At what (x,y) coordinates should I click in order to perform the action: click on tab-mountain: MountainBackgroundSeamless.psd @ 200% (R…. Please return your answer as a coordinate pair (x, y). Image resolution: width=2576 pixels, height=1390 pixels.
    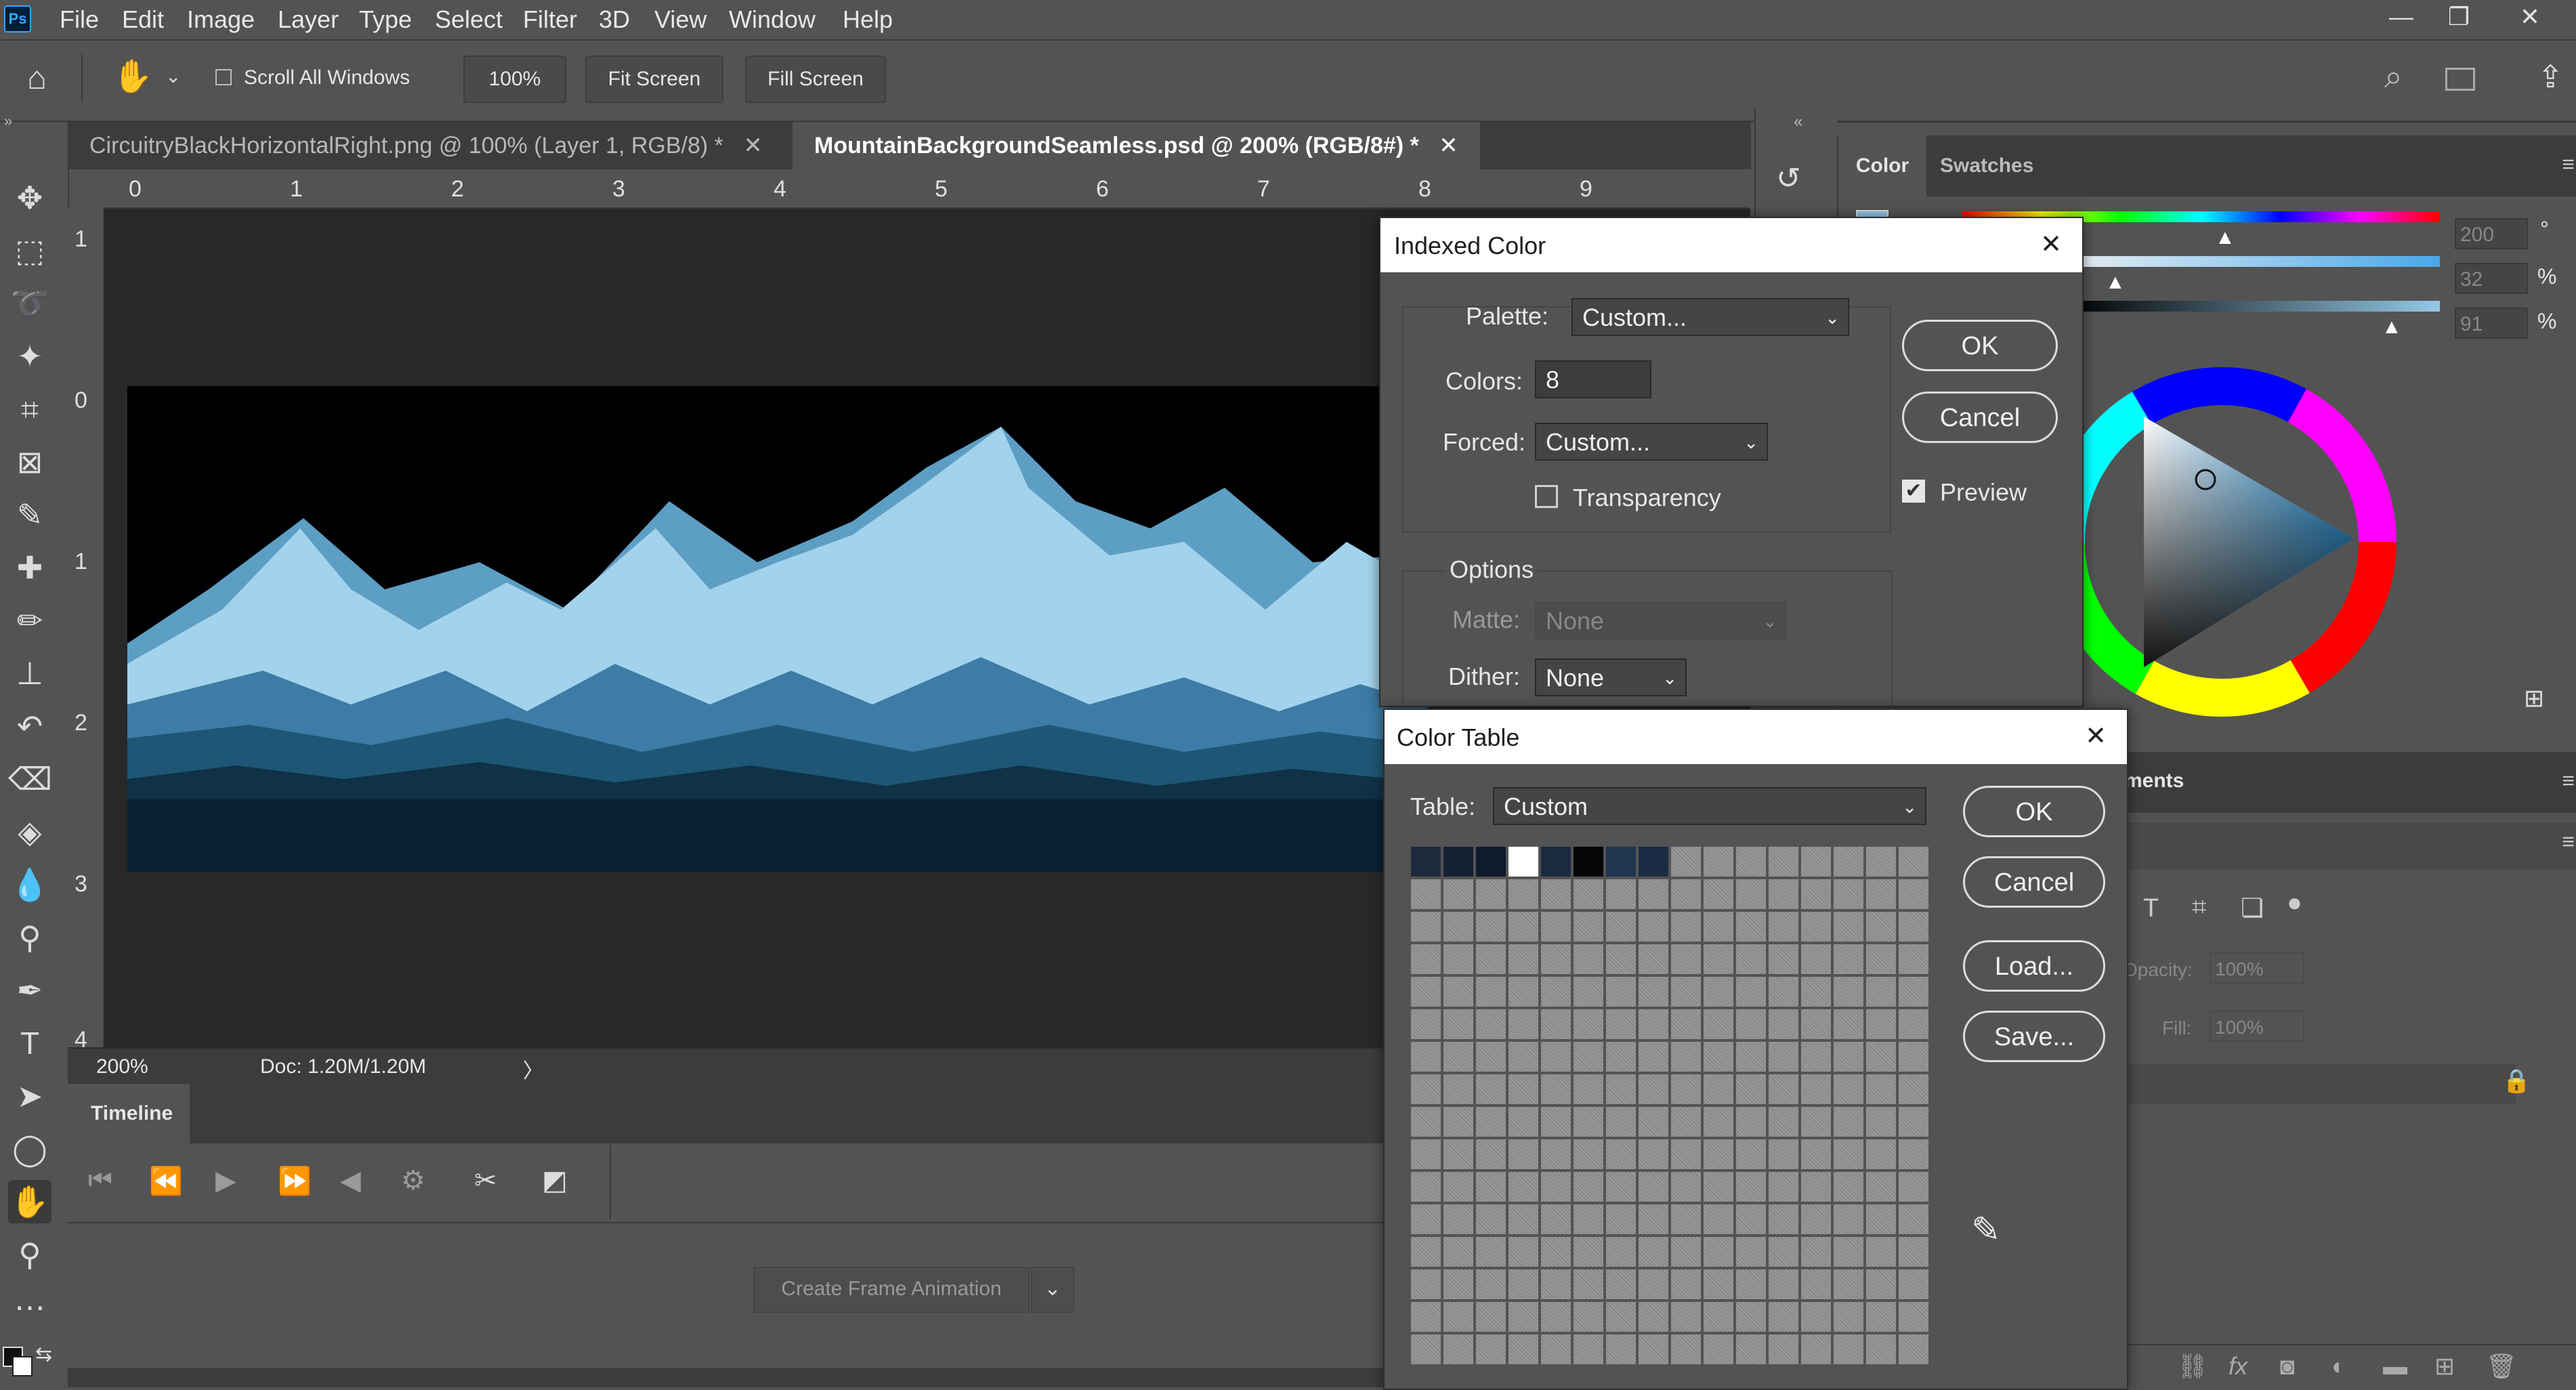
    Looking at the image, I should click on (1136, 145).